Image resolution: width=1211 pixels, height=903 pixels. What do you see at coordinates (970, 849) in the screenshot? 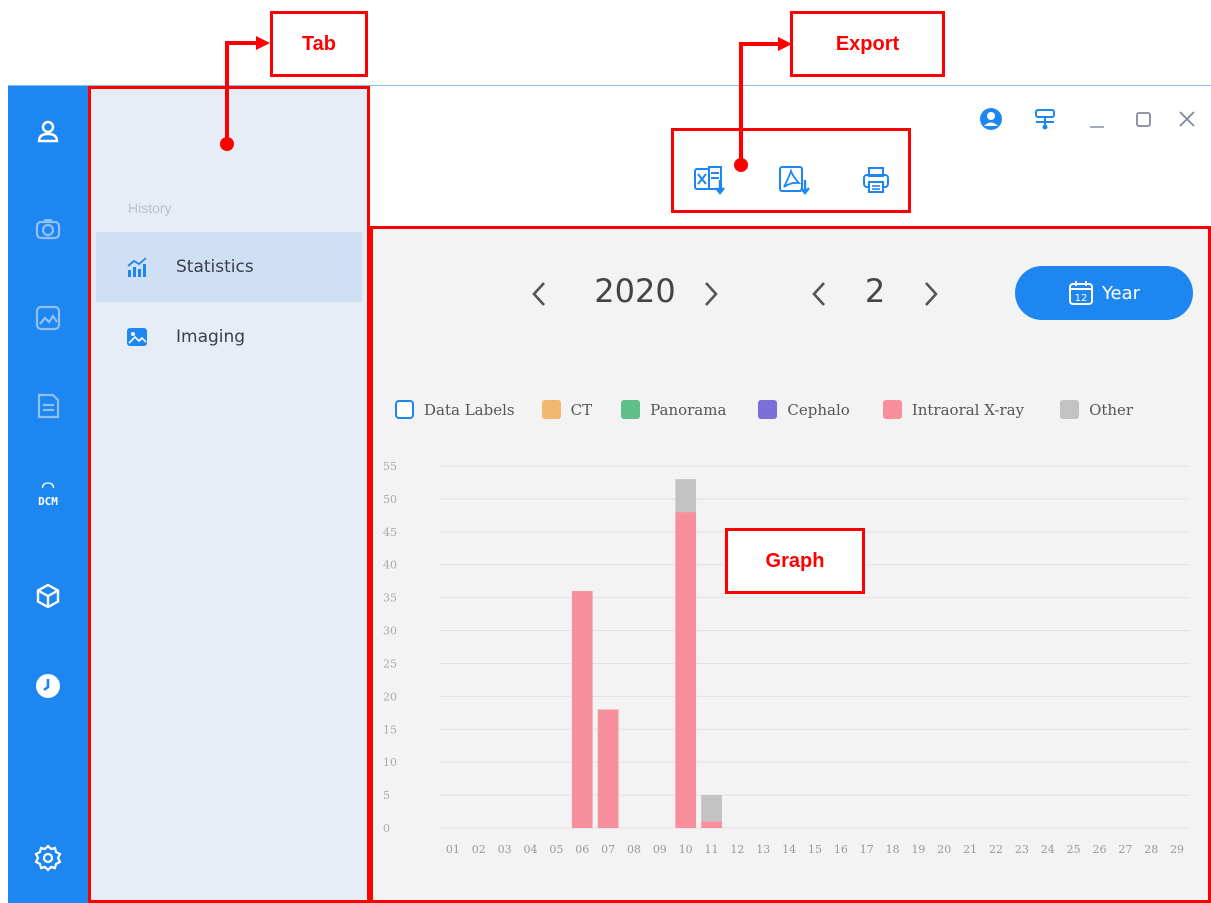
I see `x-tick-label: 21` at bounding box center [970, 849].